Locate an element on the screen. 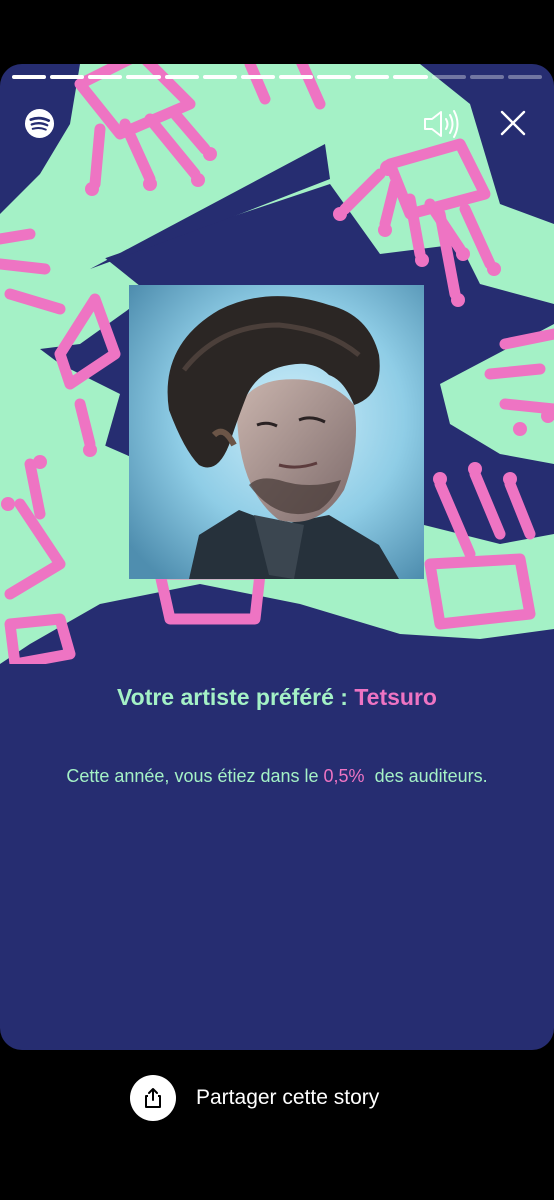 The image size is (554, 1200). artist-portrait-image is located at coordinates (276, 432).